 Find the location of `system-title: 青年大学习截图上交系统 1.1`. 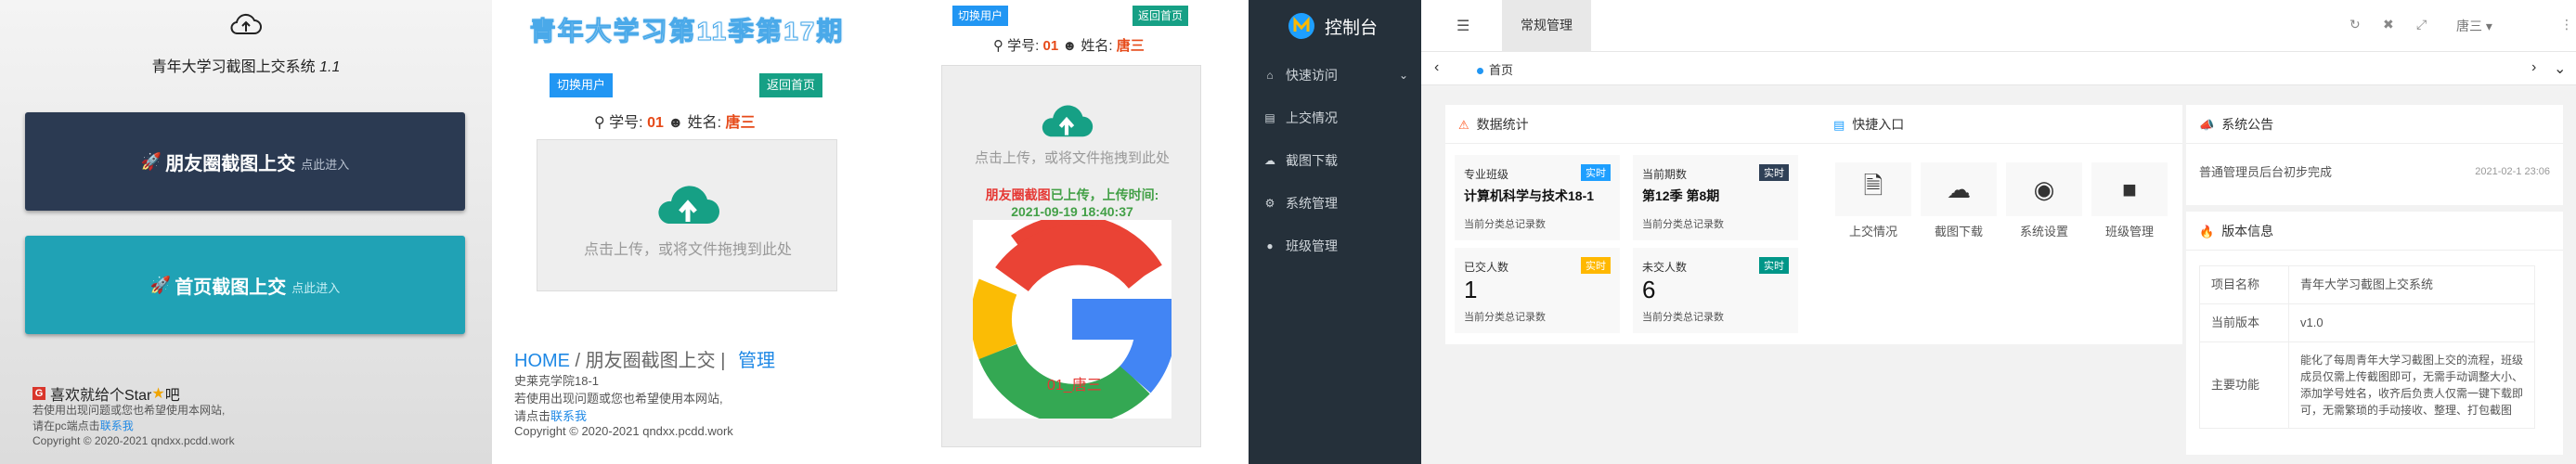

system-title: 青年大学习截图上交系统 1.1 is located at coordinates (246, 67).